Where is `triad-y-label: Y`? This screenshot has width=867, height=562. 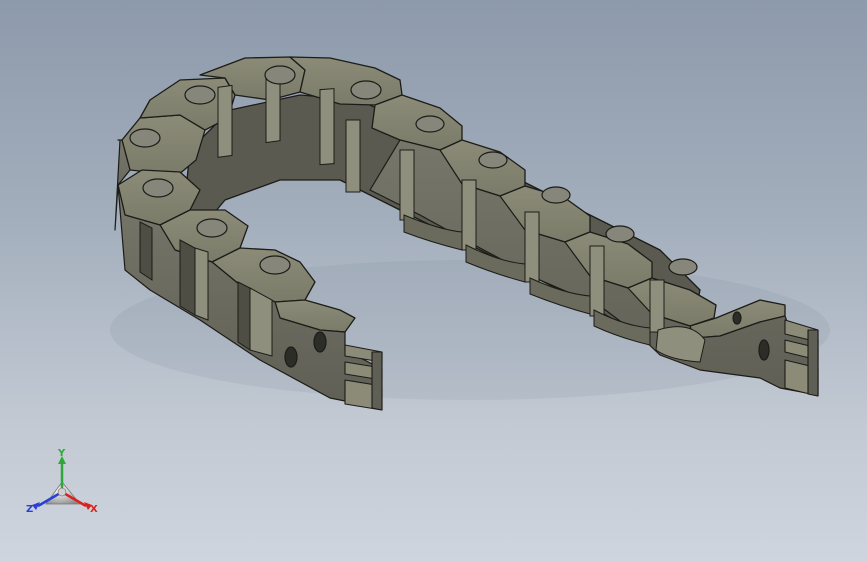 triad-y-label: Y is located at coordinates (62, 453).